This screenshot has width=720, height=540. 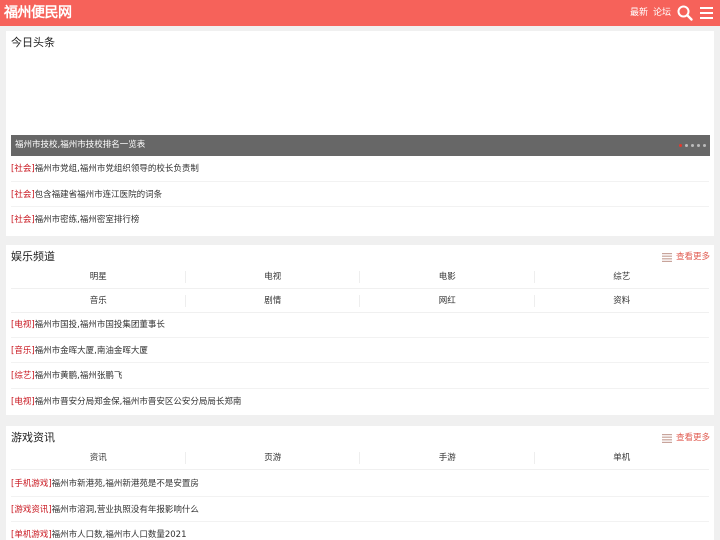 What do you see at coordinates (31, 535) in the screenshot?
I see `news-tag: [单机游戏]` at bounding box center [31, 535].